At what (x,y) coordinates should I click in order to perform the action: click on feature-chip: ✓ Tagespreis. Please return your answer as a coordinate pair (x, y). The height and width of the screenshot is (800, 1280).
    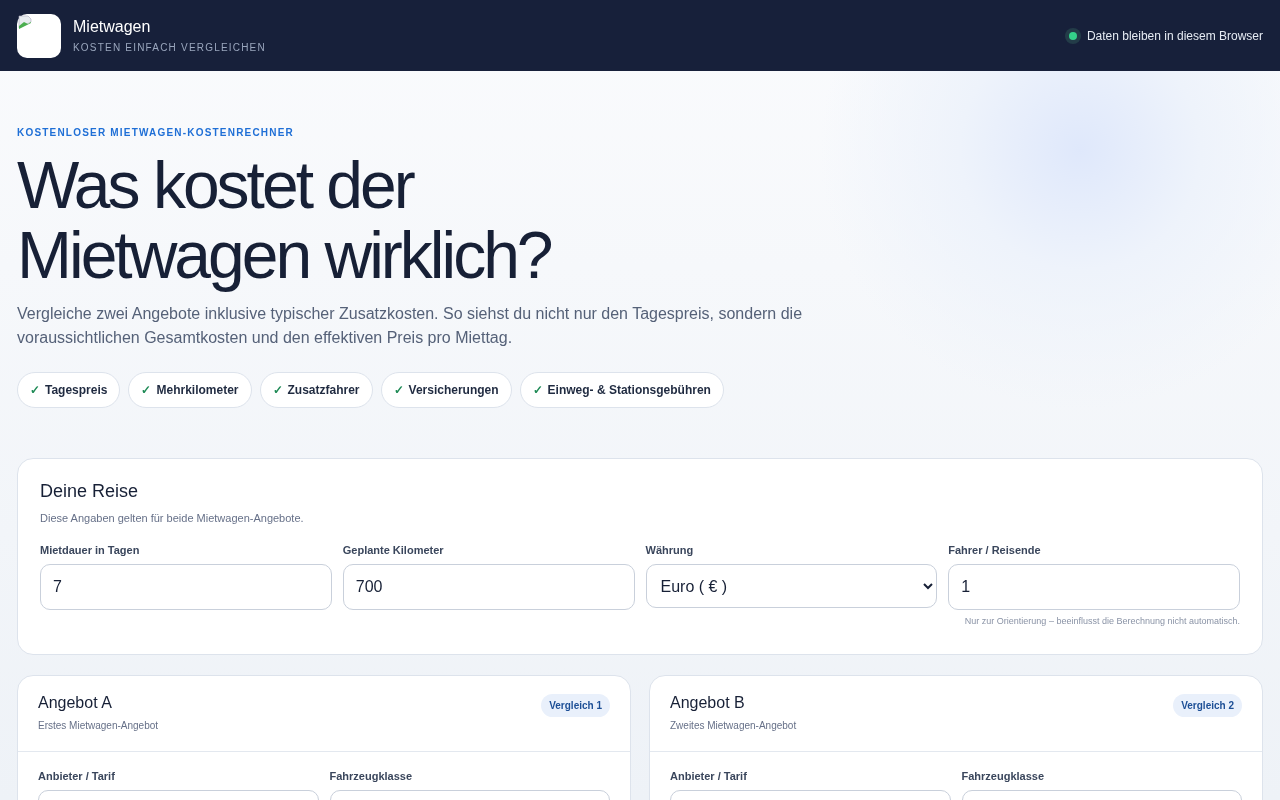
    Looking at the image, I should click on (69, 390).